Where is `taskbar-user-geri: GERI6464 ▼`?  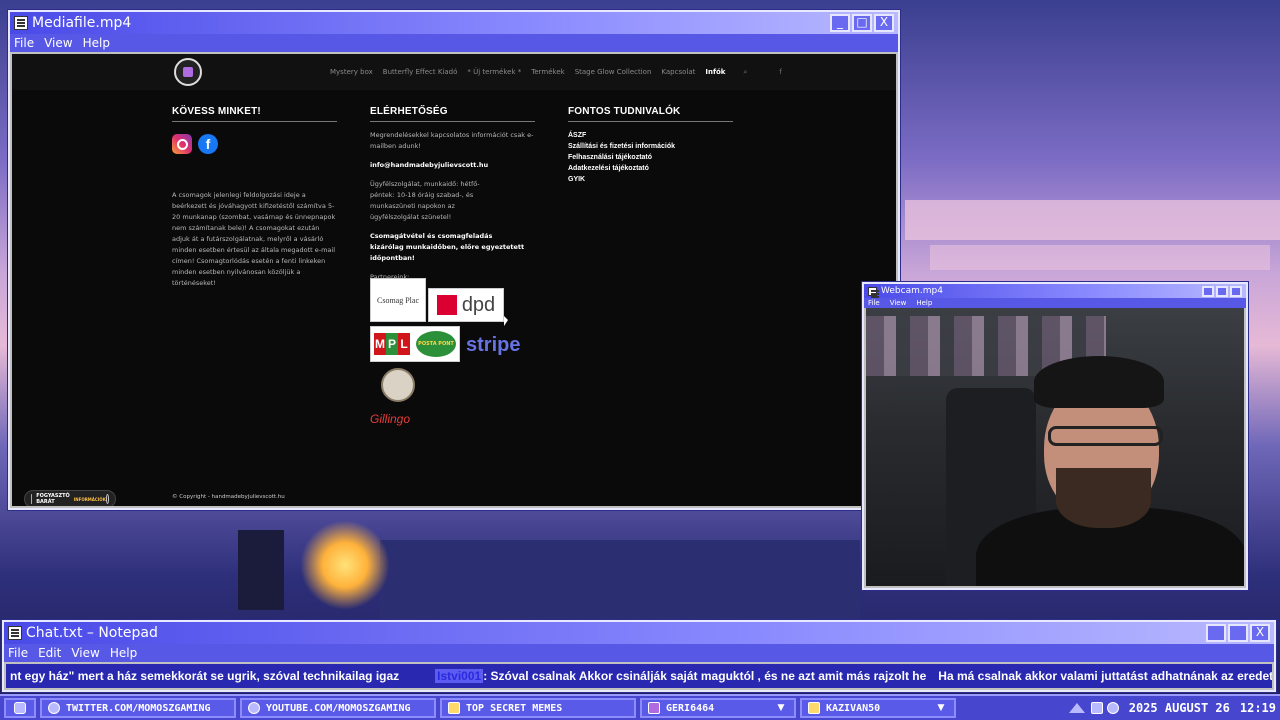 taskbar-user-geri: GERI6464 ▼ is located at coordinates (718, 708).